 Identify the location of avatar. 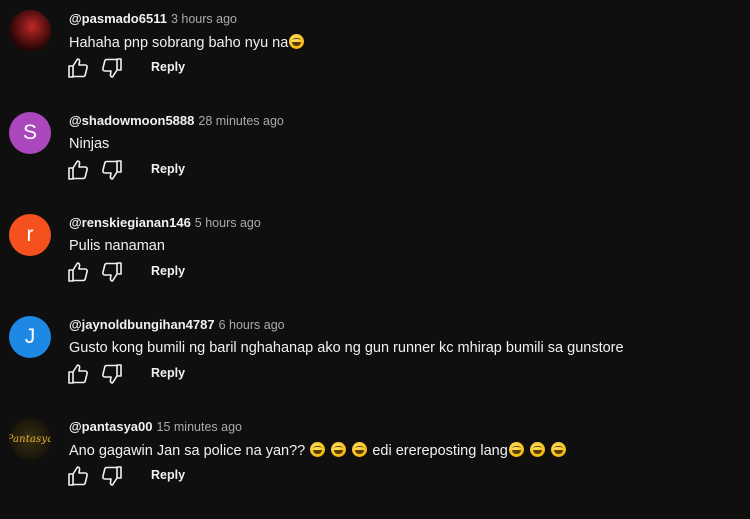
(30, 31).